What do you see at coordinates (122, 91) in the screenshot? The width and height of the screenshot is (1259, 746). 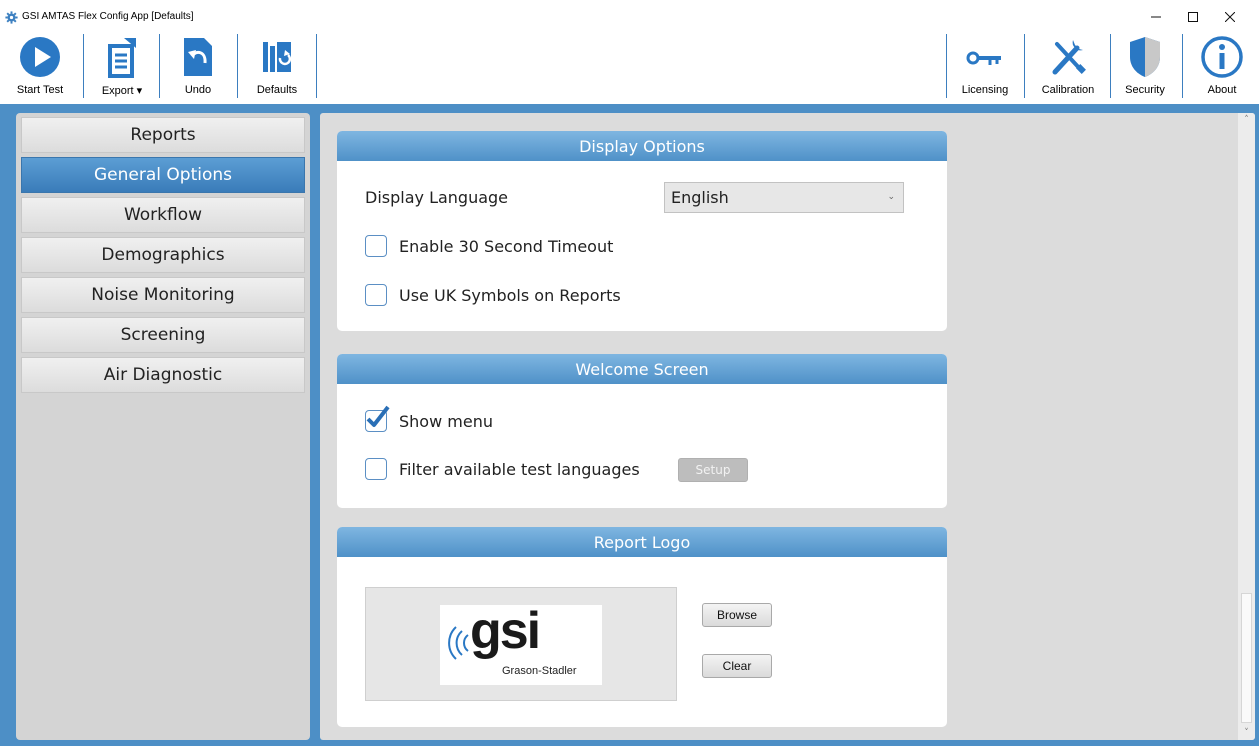 I see `export-label: Export ▾` at bounding box center [122, 91].